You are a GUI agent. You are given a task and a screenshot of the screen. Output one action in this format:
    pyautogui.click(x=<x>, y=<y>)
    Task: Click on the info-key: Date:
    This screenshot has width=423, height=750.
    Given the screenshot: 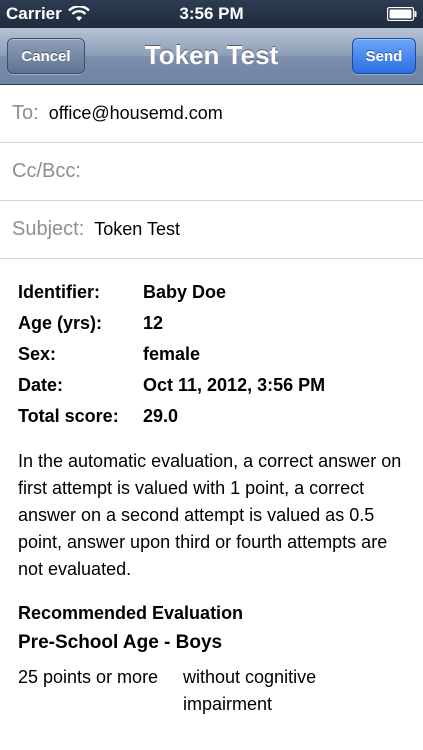 What is the action you would take?
    pyautogui.click(x=41, y=385)
    